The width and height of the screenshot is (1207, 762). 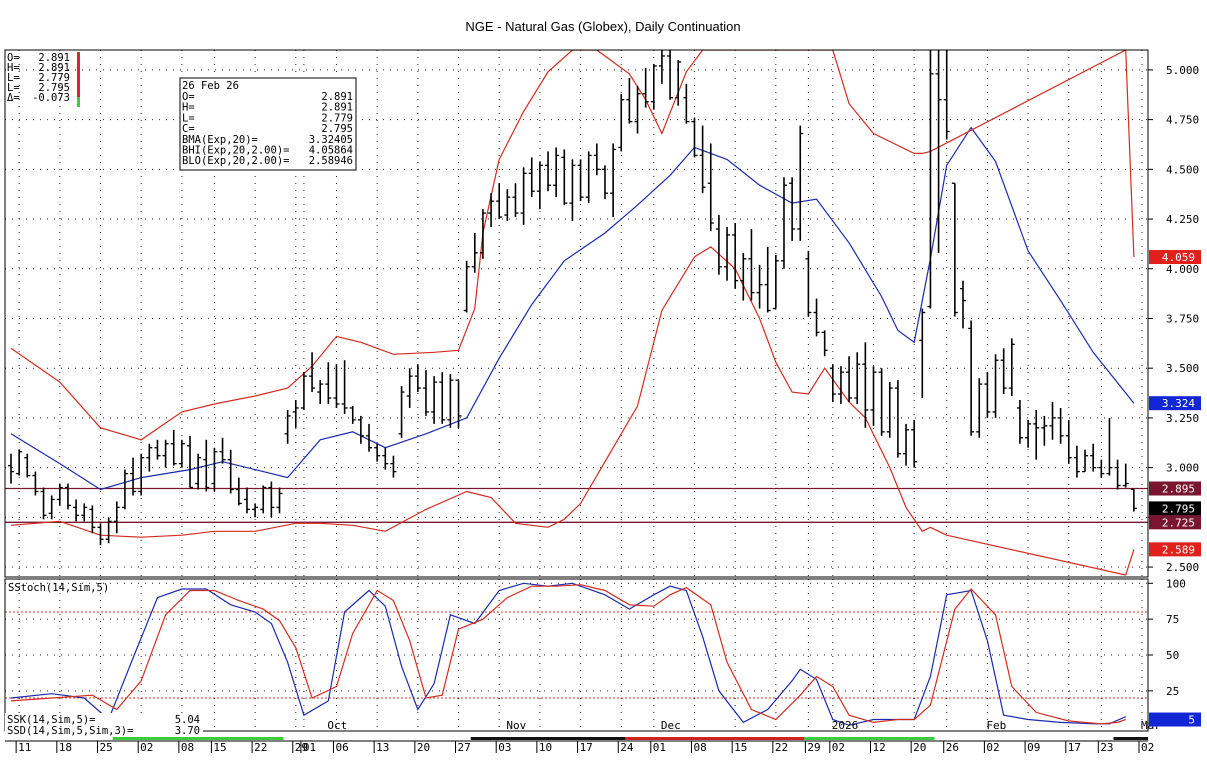 What do you see at coordinates (1178, 403) in the screenshot?
I see `value-badge-label: 3.324` at bounding box center [1178, 403].